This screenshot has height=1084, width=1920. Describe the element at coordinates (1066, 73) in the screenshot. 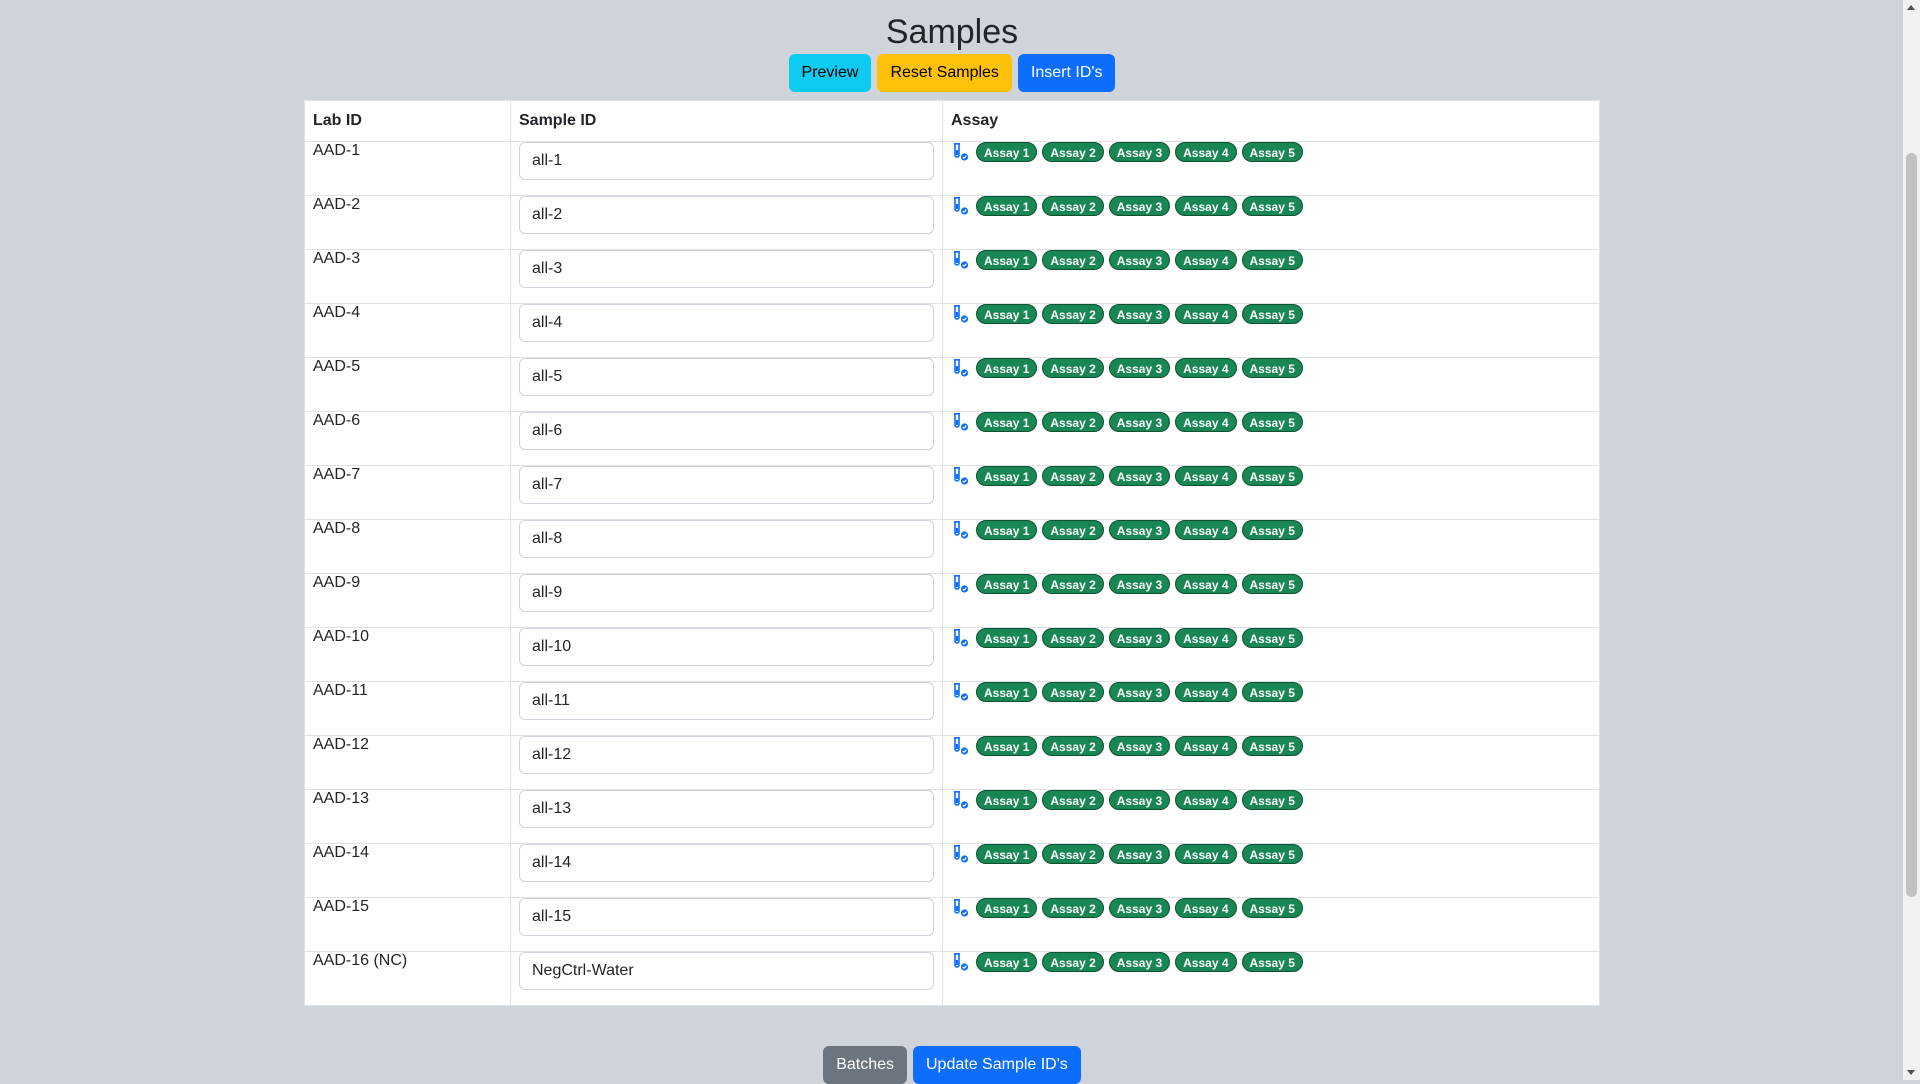

I see `insert-ids-button: Insert ID's` at that location.